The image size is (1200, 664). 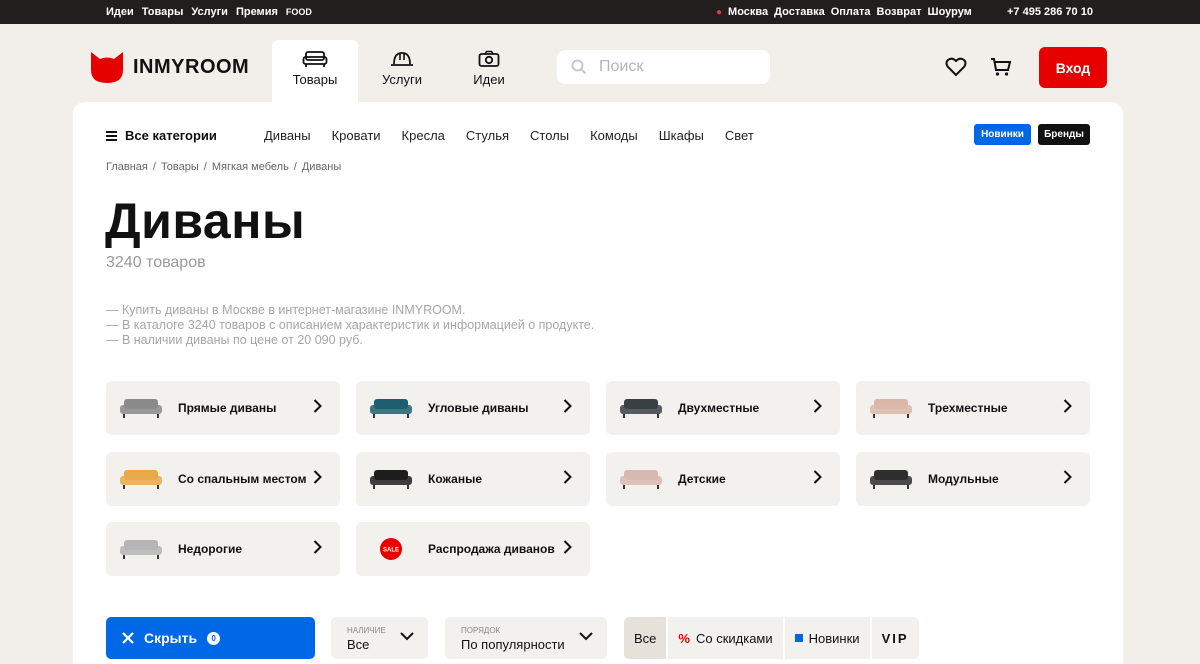 What do you see at coordinates (579, 67) in the screenshot?
I see `search-icon` at bounding box center [579, 67].